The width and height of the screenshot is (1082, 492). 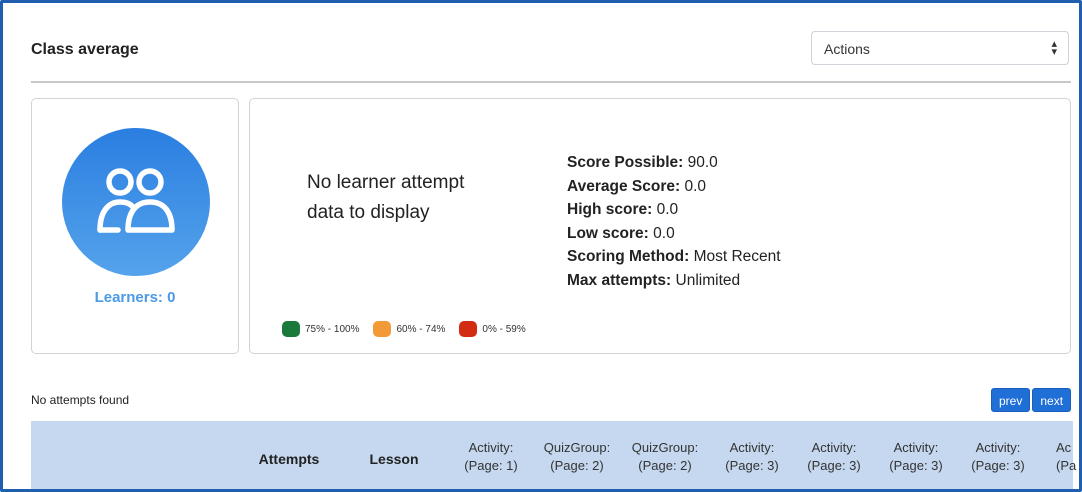 What do you see at coordinates (551, 82) in the screenshot?
I see `header-divider` at bounding box center [551, 82].